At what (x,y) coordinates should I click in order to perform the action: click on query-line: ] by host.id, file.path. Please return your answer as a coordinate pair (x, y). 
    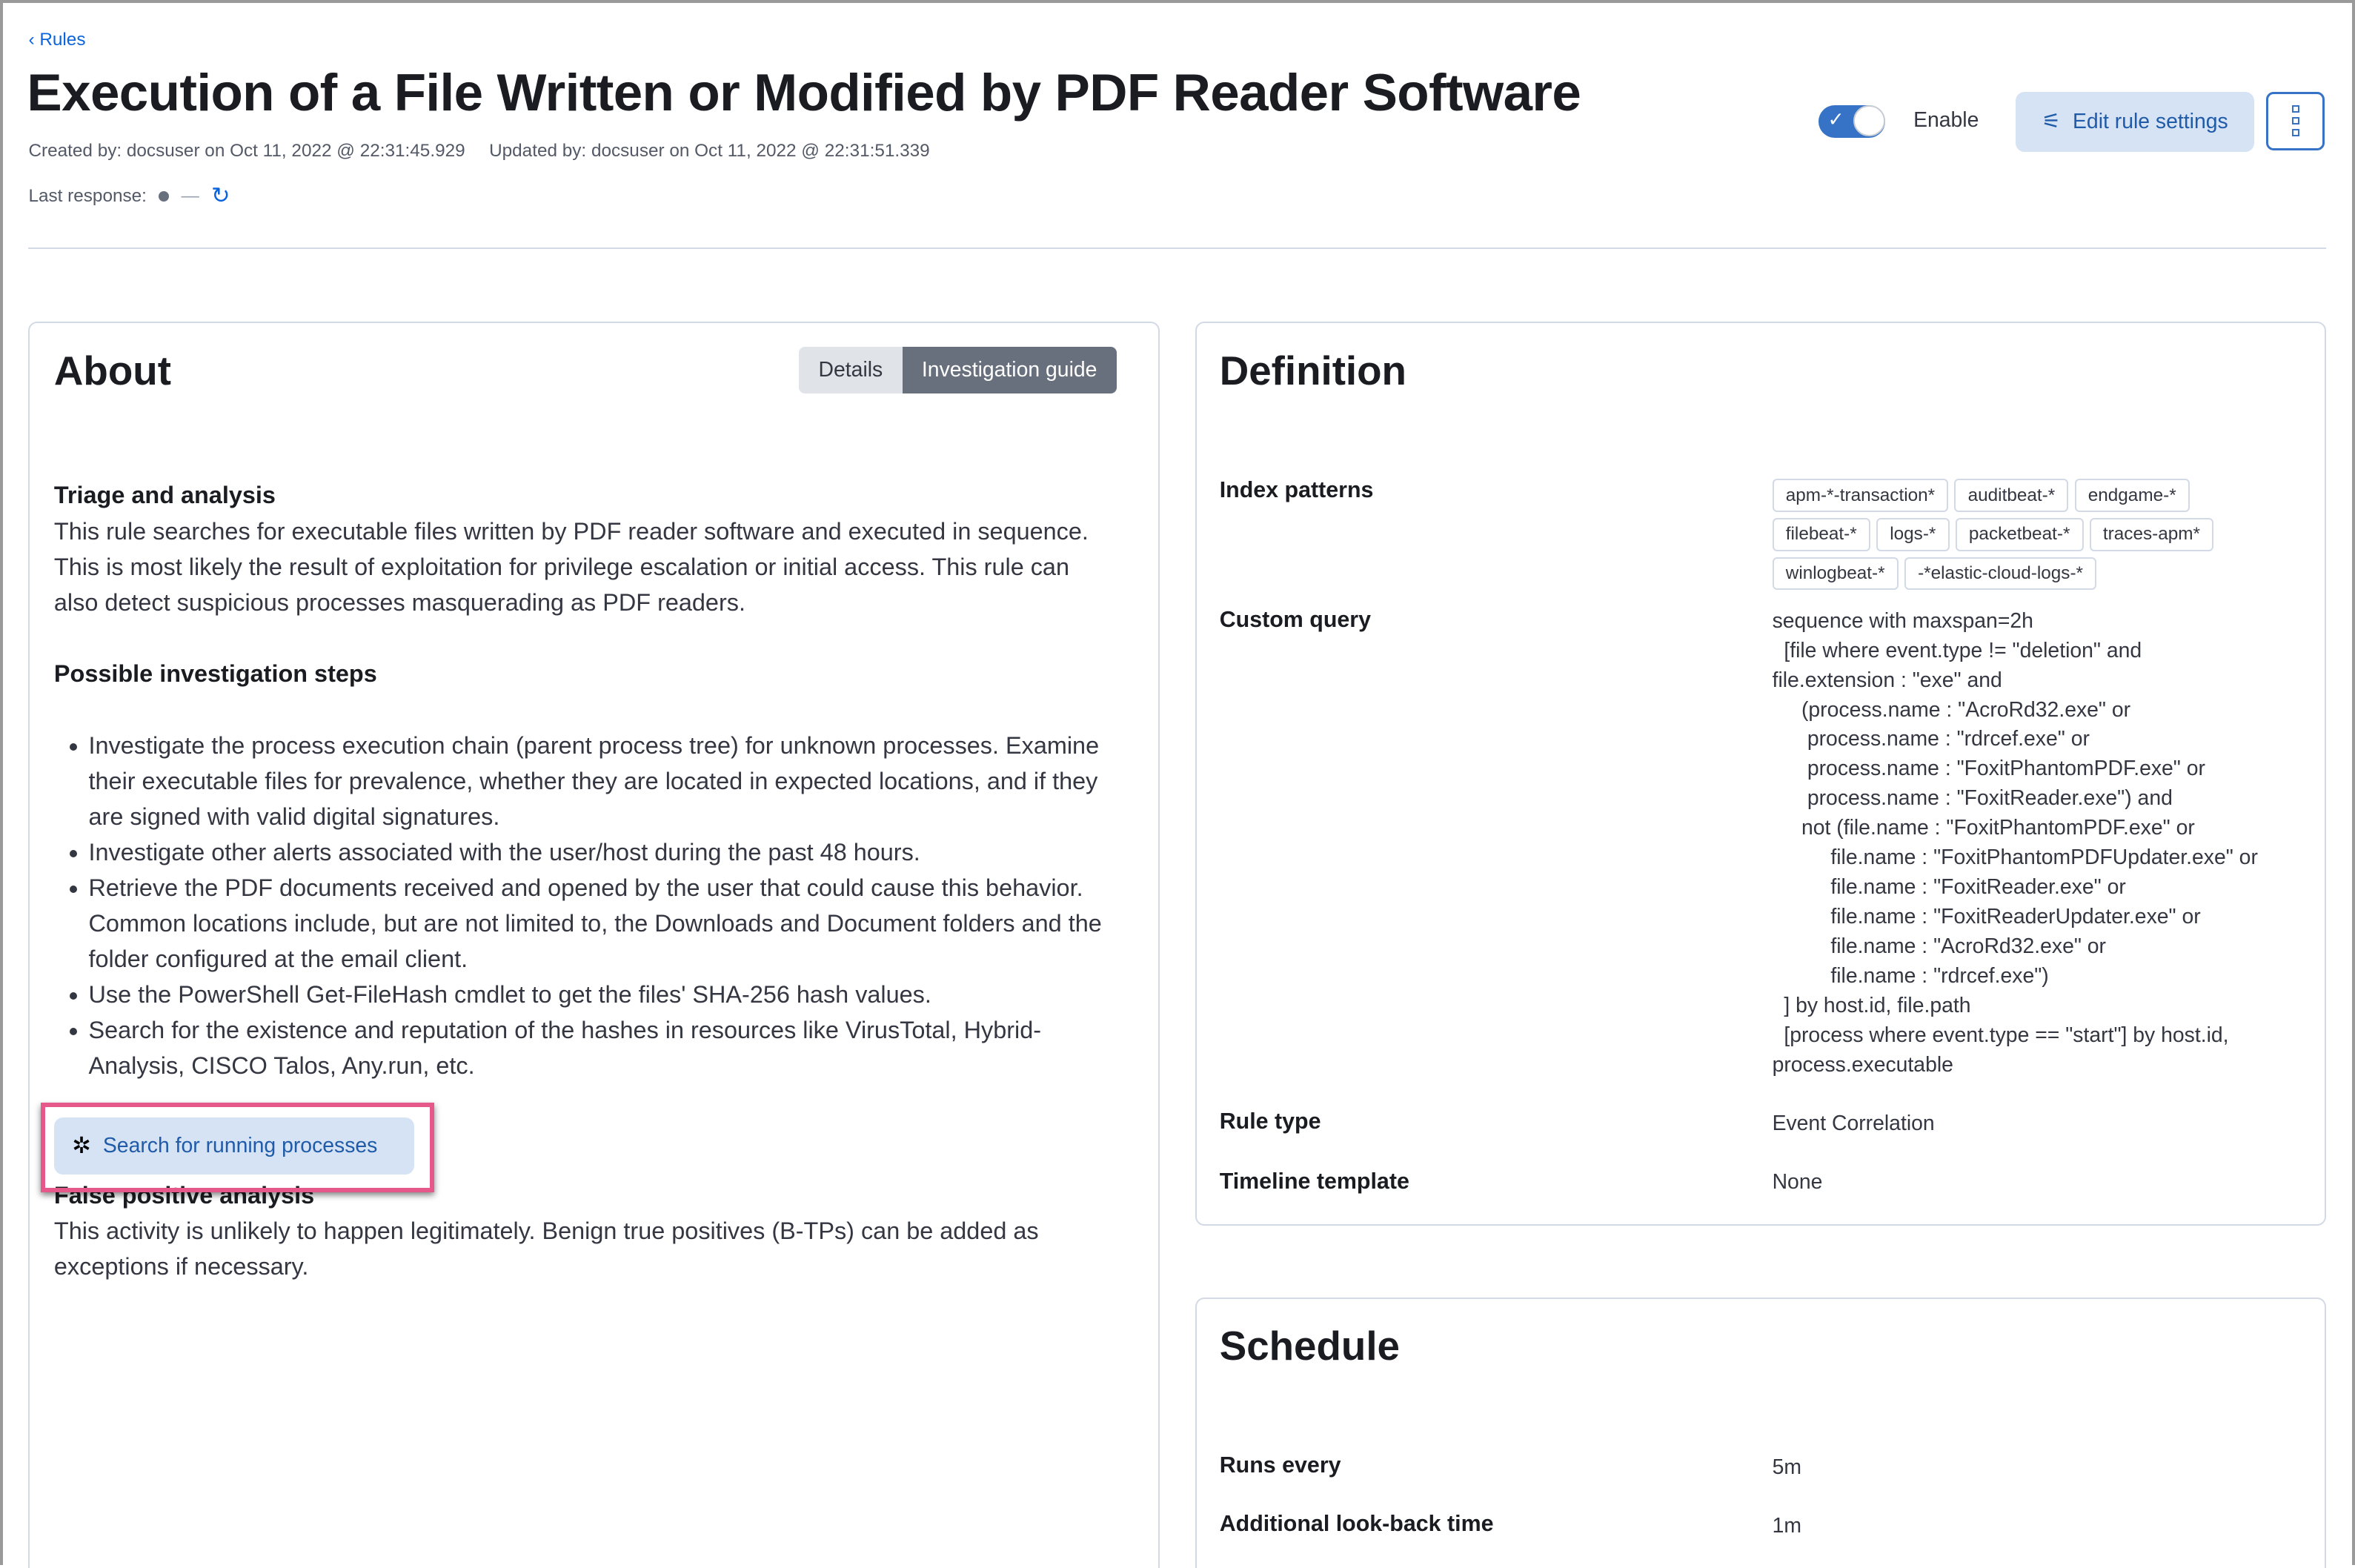
    Looking at the image, I should click on (1871, 1005).